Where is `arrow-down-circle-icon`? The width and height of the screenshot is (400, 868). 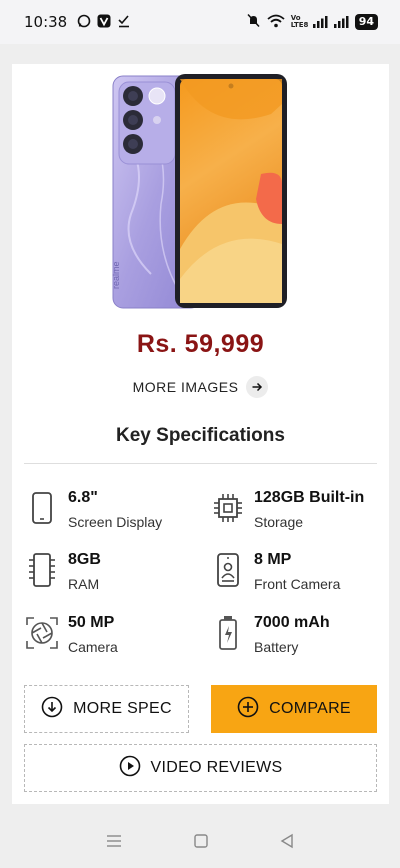
arrow-down-circle-icon is located at coordinates (52, 709).